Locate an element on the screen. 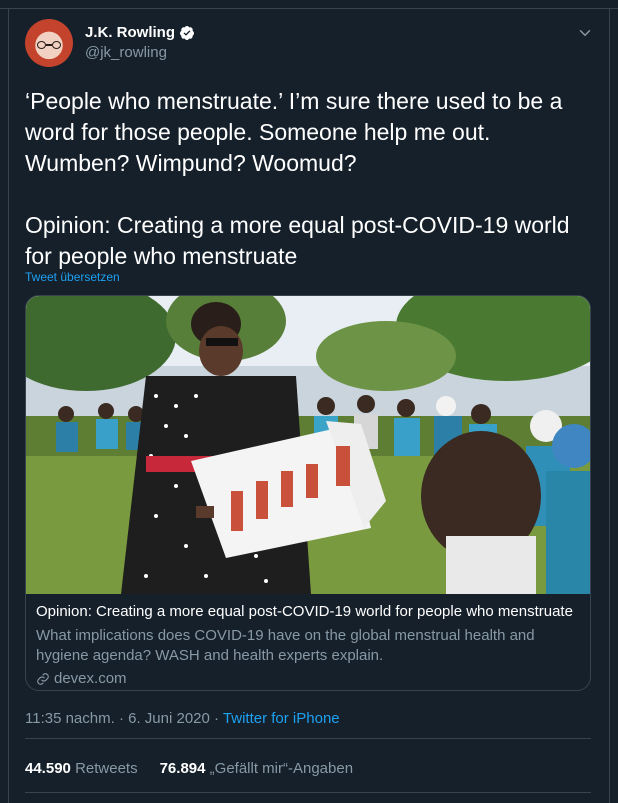  tweet-date: 6. Juni 2020 is located at coordinates (169, 718).